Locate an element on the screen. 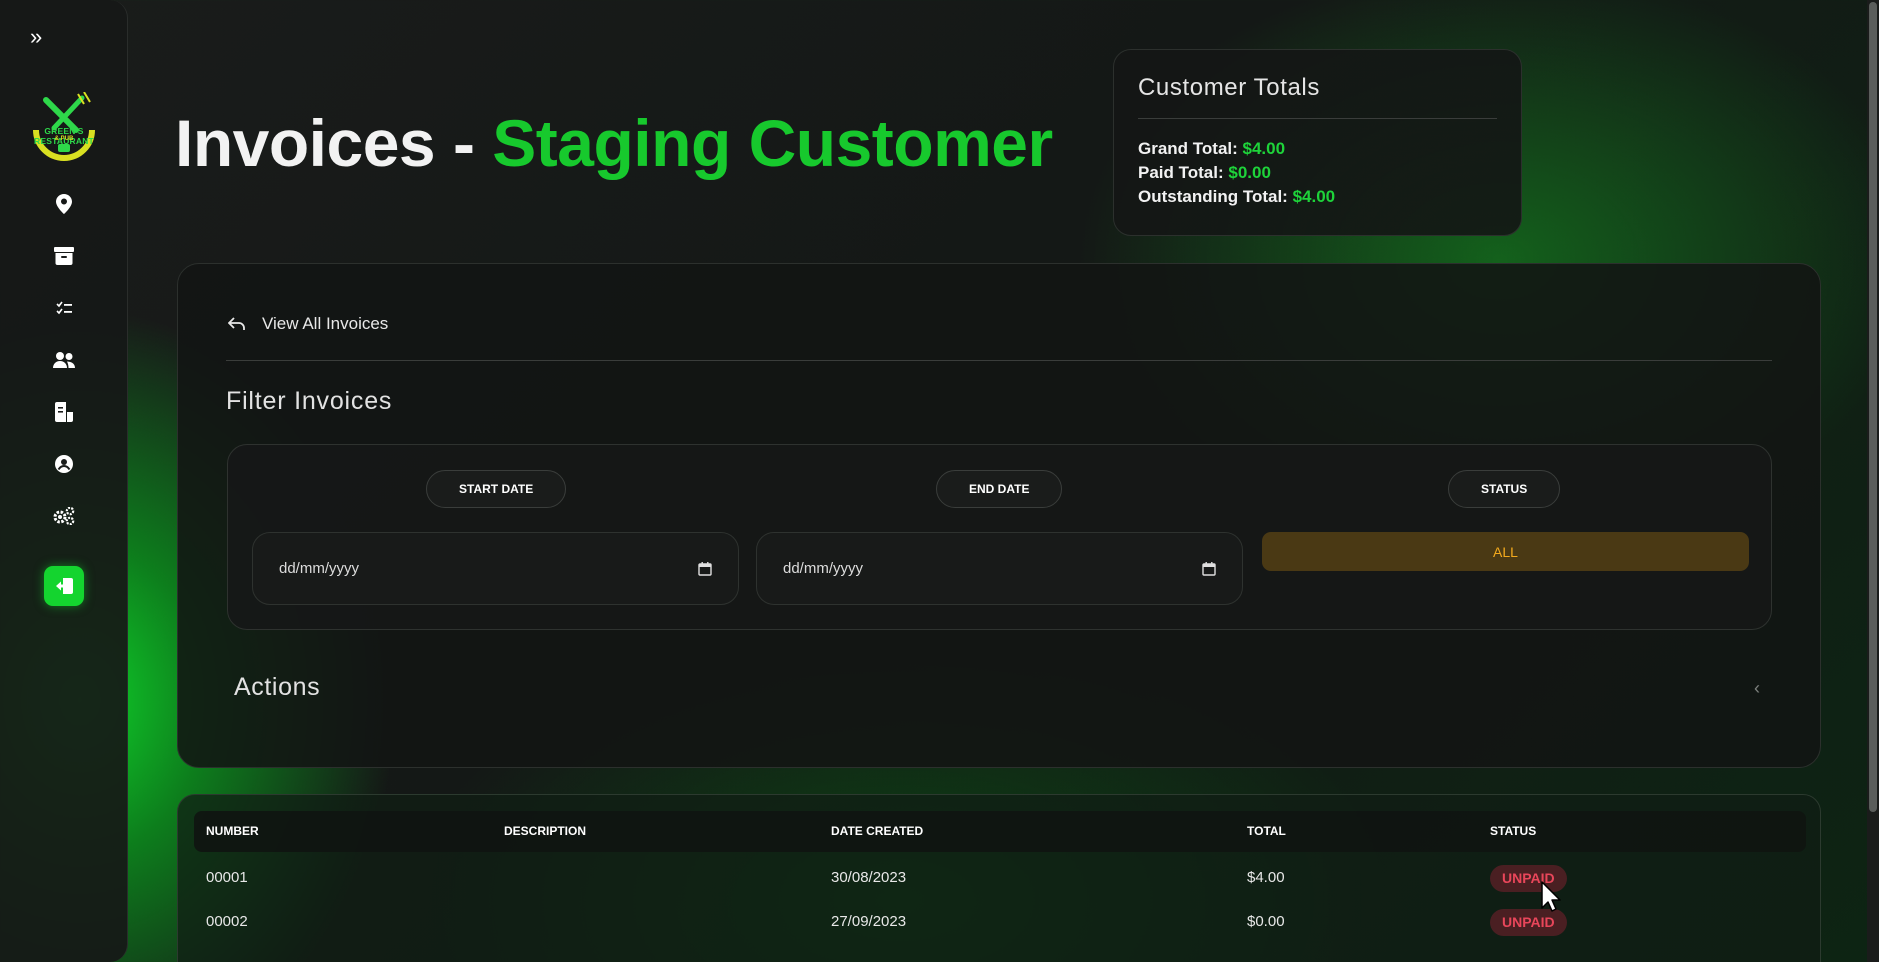  logo-subtext: & PUB is located at coordinates (64, 139).